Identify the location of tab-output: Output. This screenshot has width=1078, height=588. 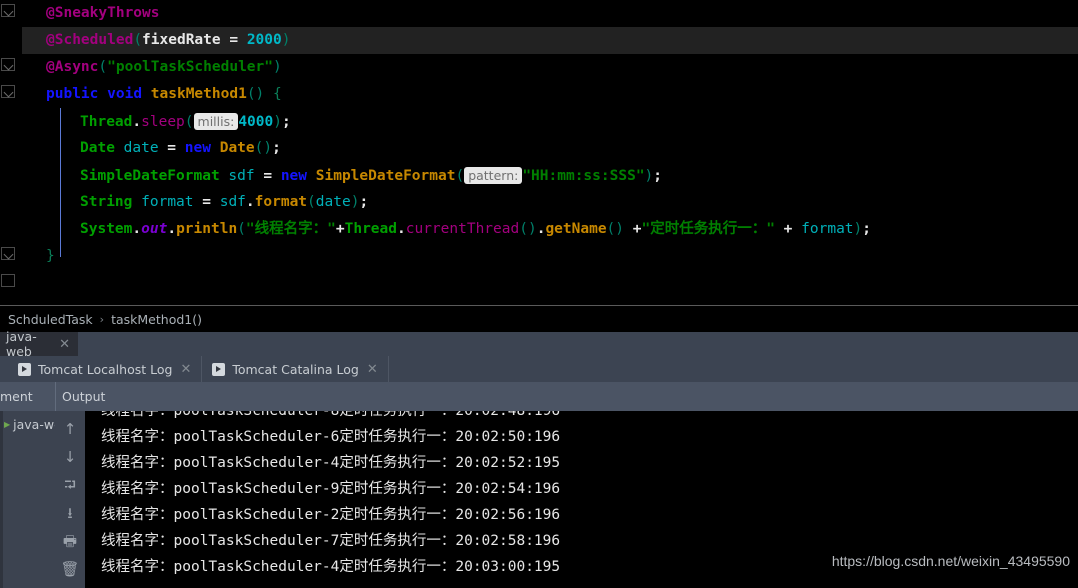
(83, 396).